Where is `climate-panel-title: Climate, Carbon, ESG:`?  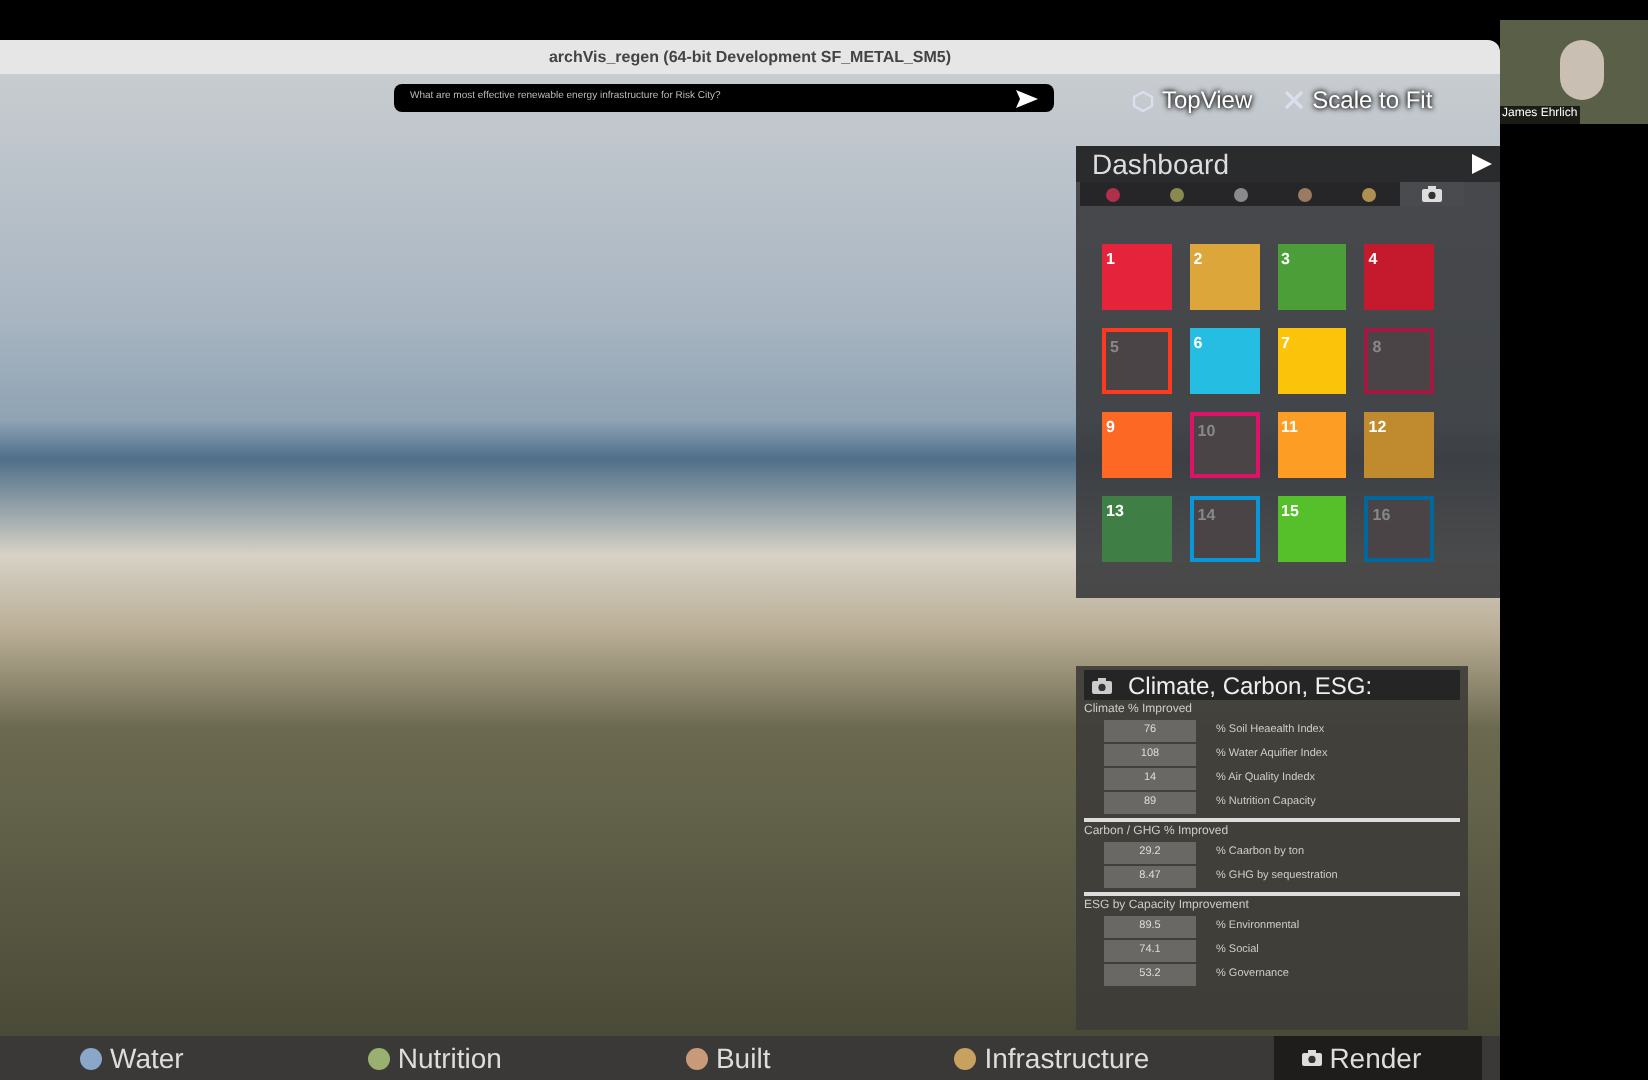
climate-panel-title: Climate, Carbon, ESG: is located at coordinates (1250, 686).